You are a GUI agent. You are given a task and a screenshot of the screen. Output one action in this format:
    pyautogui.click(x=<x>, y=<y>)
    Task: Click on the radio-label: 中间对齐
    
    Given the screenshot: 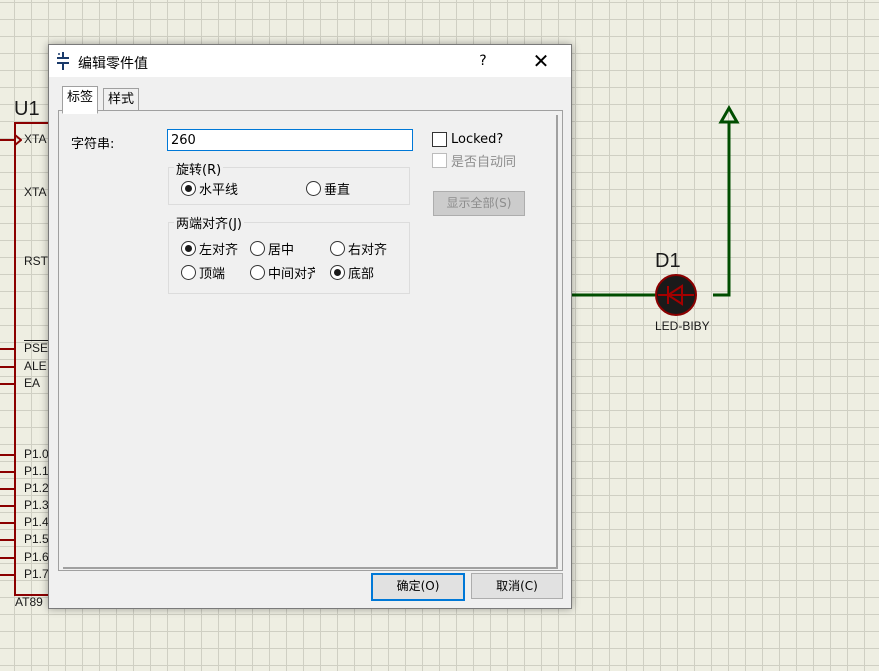 What is the action you would take?
    pyautogui.click(x=291, y=274)
    